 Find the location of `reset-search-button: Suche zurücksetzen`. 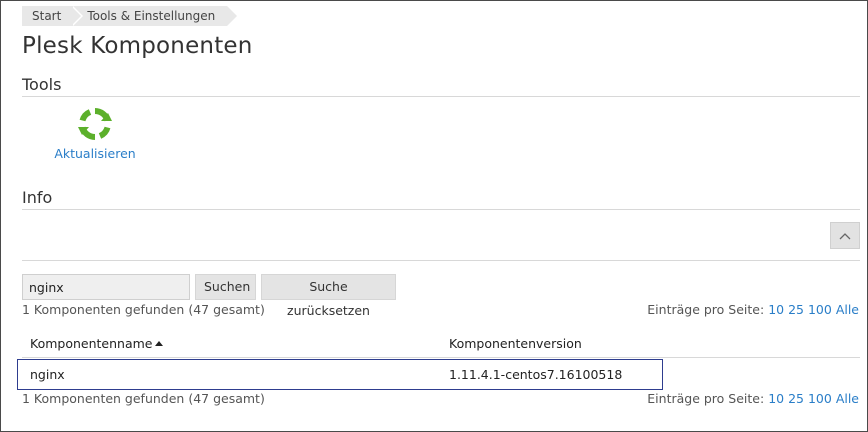

reset-search-button: Suche zurücksetzen is located at coordinates (328, 296).